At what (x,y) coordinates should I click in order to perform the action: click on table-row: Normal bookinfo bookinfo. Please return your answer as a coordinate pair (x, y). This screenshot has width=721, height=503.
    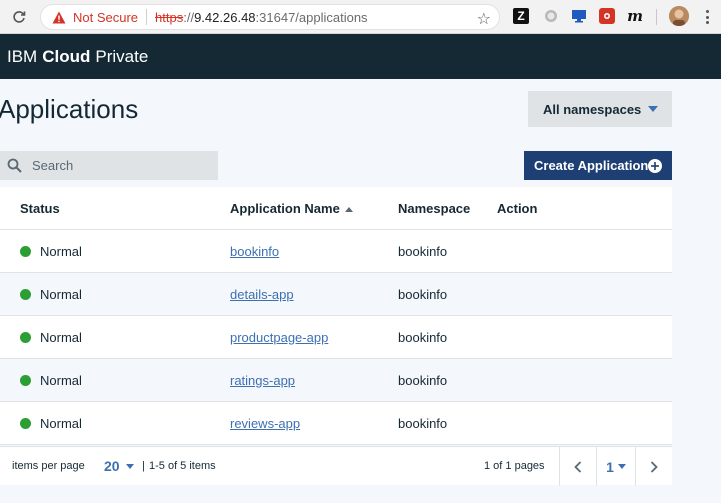
    Looking at the image, I should click on (336, 251).